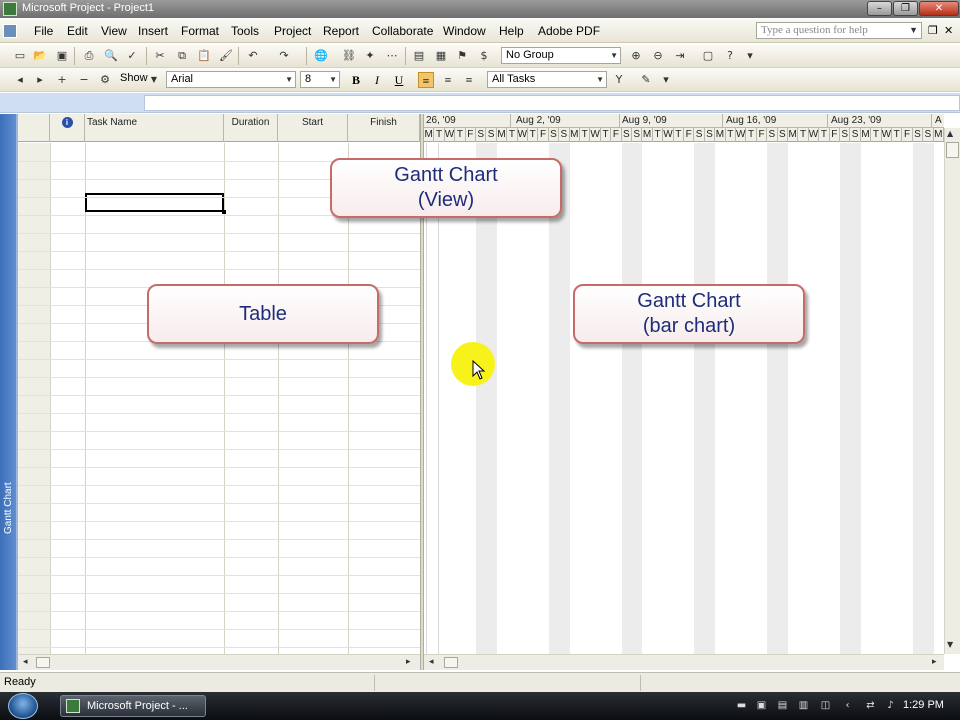 Image resolution: width=960 pixels, height=720 pixels. I want to click on indicators-header: i, so click(67, 128).